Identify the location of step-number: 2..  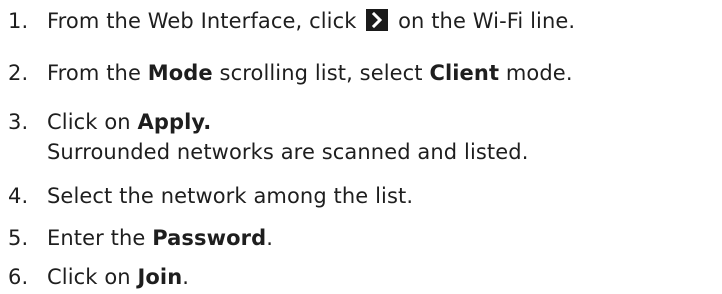
(18, 73).